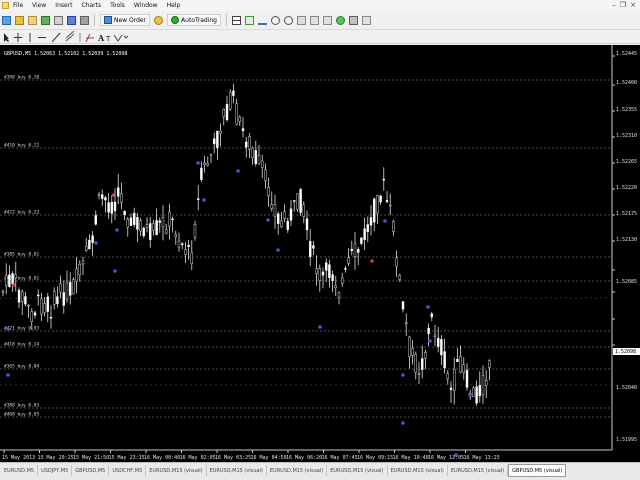 Image resolution: width=640 pixels, height=480 pixels. I want to click on cursor-icon, so click(6, 37).